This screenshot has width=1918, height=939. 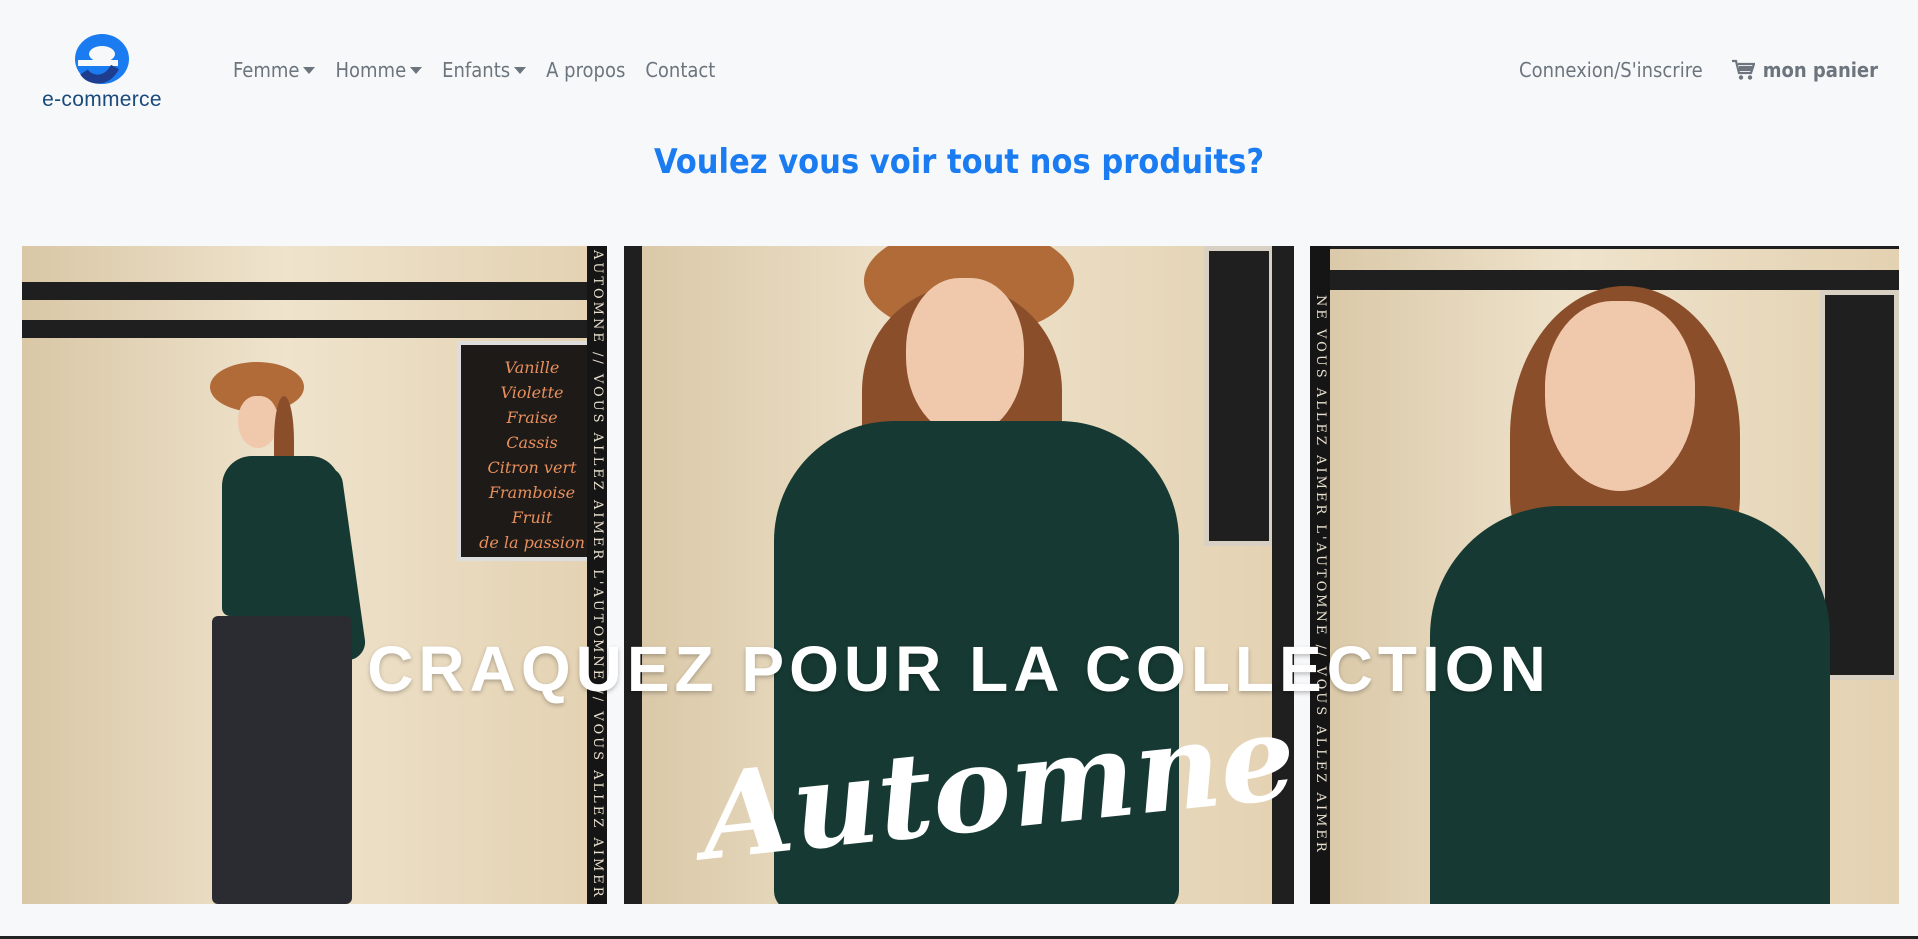 I want to click on nav-item-label: A propos, so click(x=586, y=70).